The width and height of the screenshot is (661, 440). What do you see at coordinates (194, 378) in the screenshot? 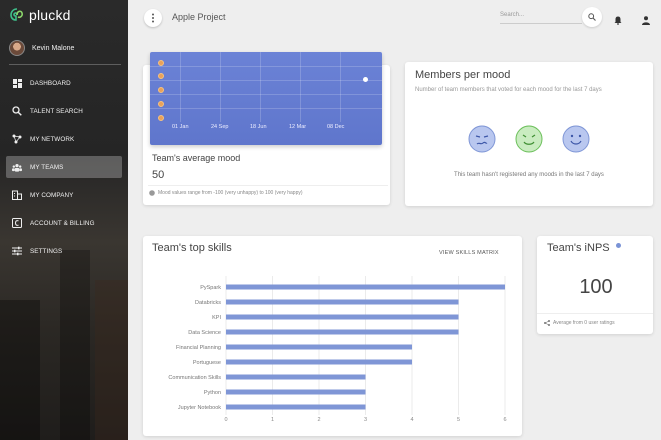
I see `skill-label: Communication Skills` at bounding box center [194, 378].